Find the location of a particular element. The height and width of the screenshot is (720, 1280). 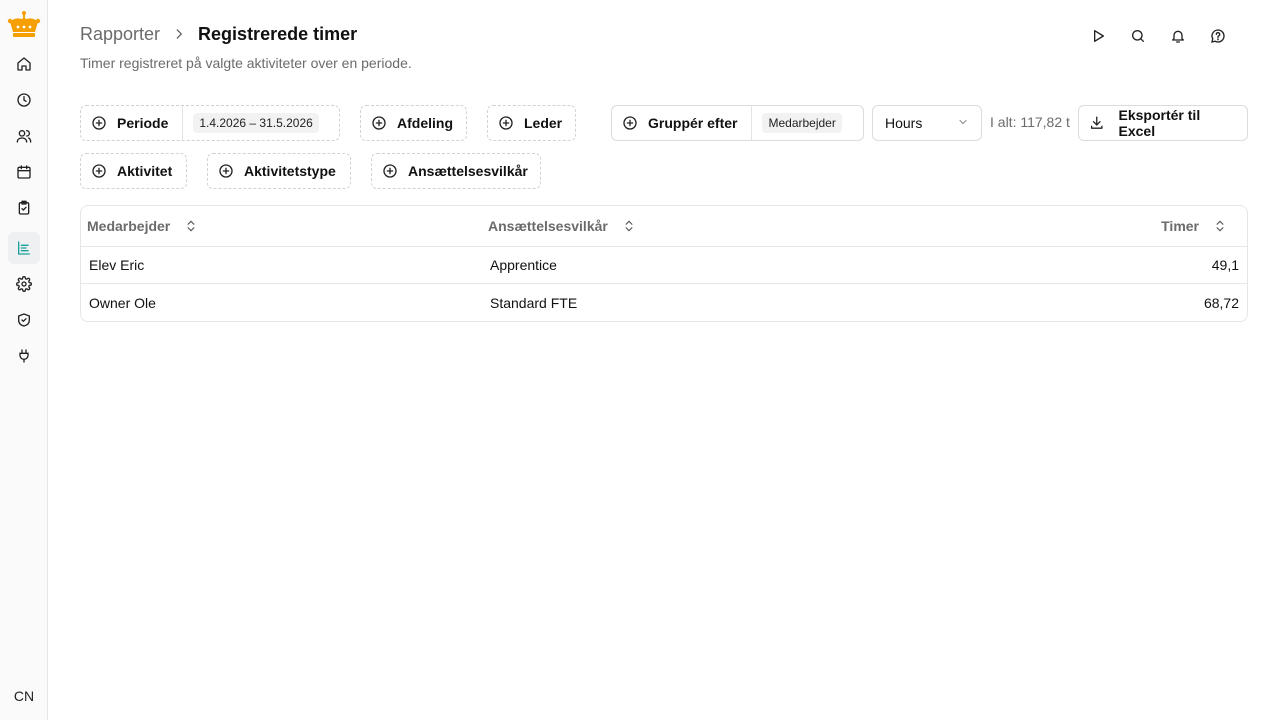

calendar-icon is located at coordinates (24, 172).